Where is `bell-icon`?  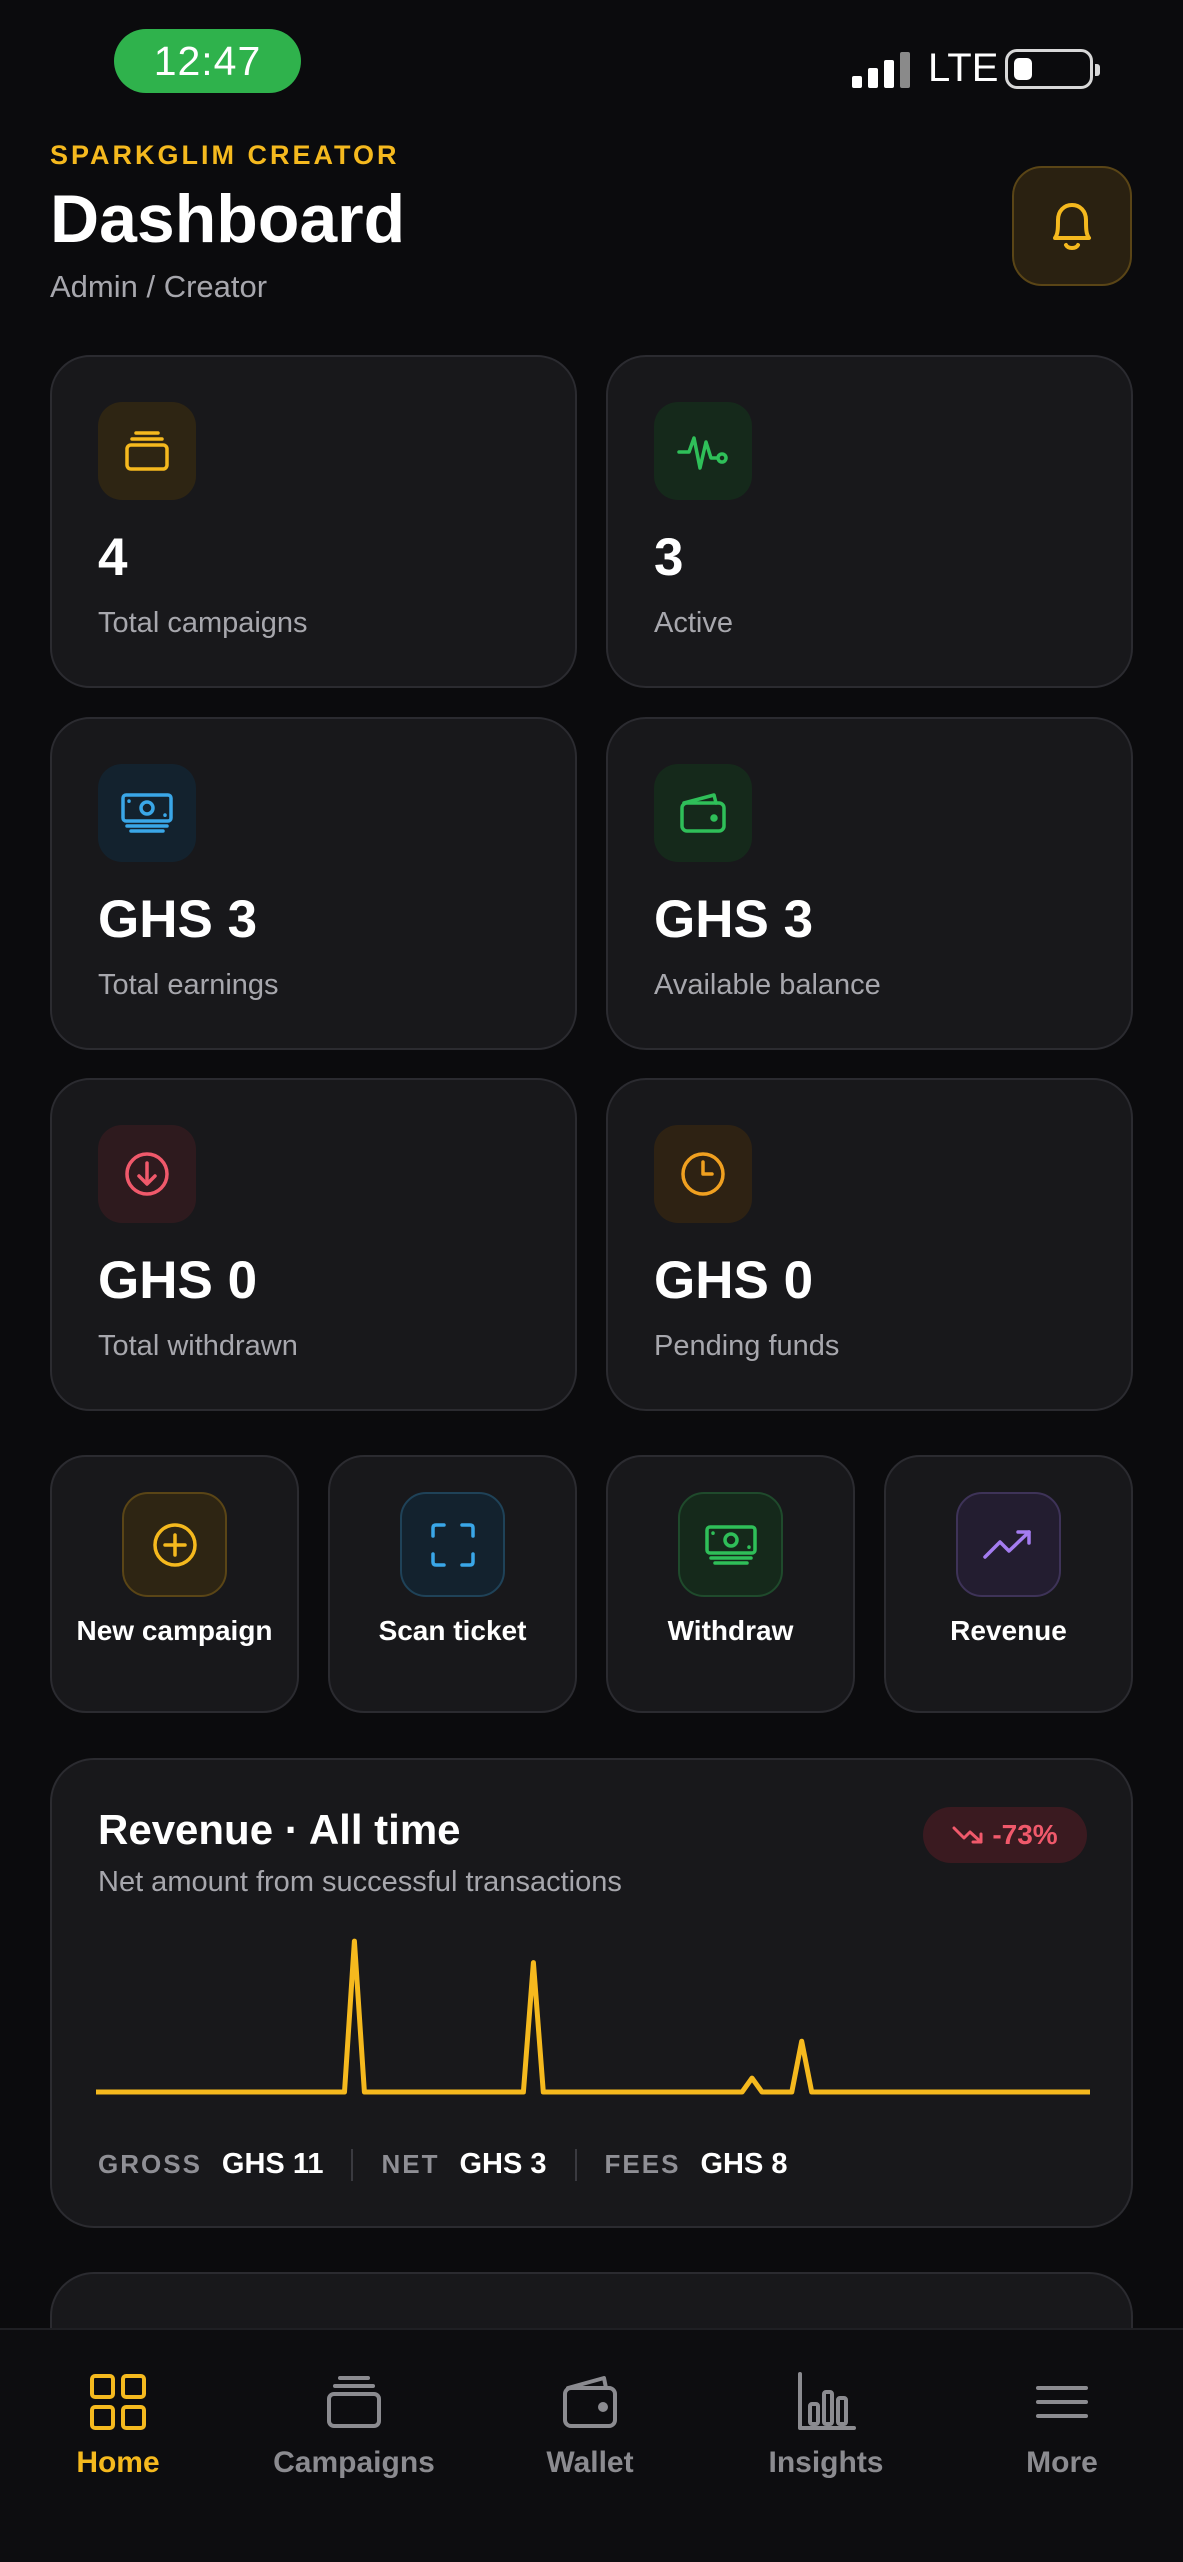
bell-icon is located at coordinates (1072, 226).